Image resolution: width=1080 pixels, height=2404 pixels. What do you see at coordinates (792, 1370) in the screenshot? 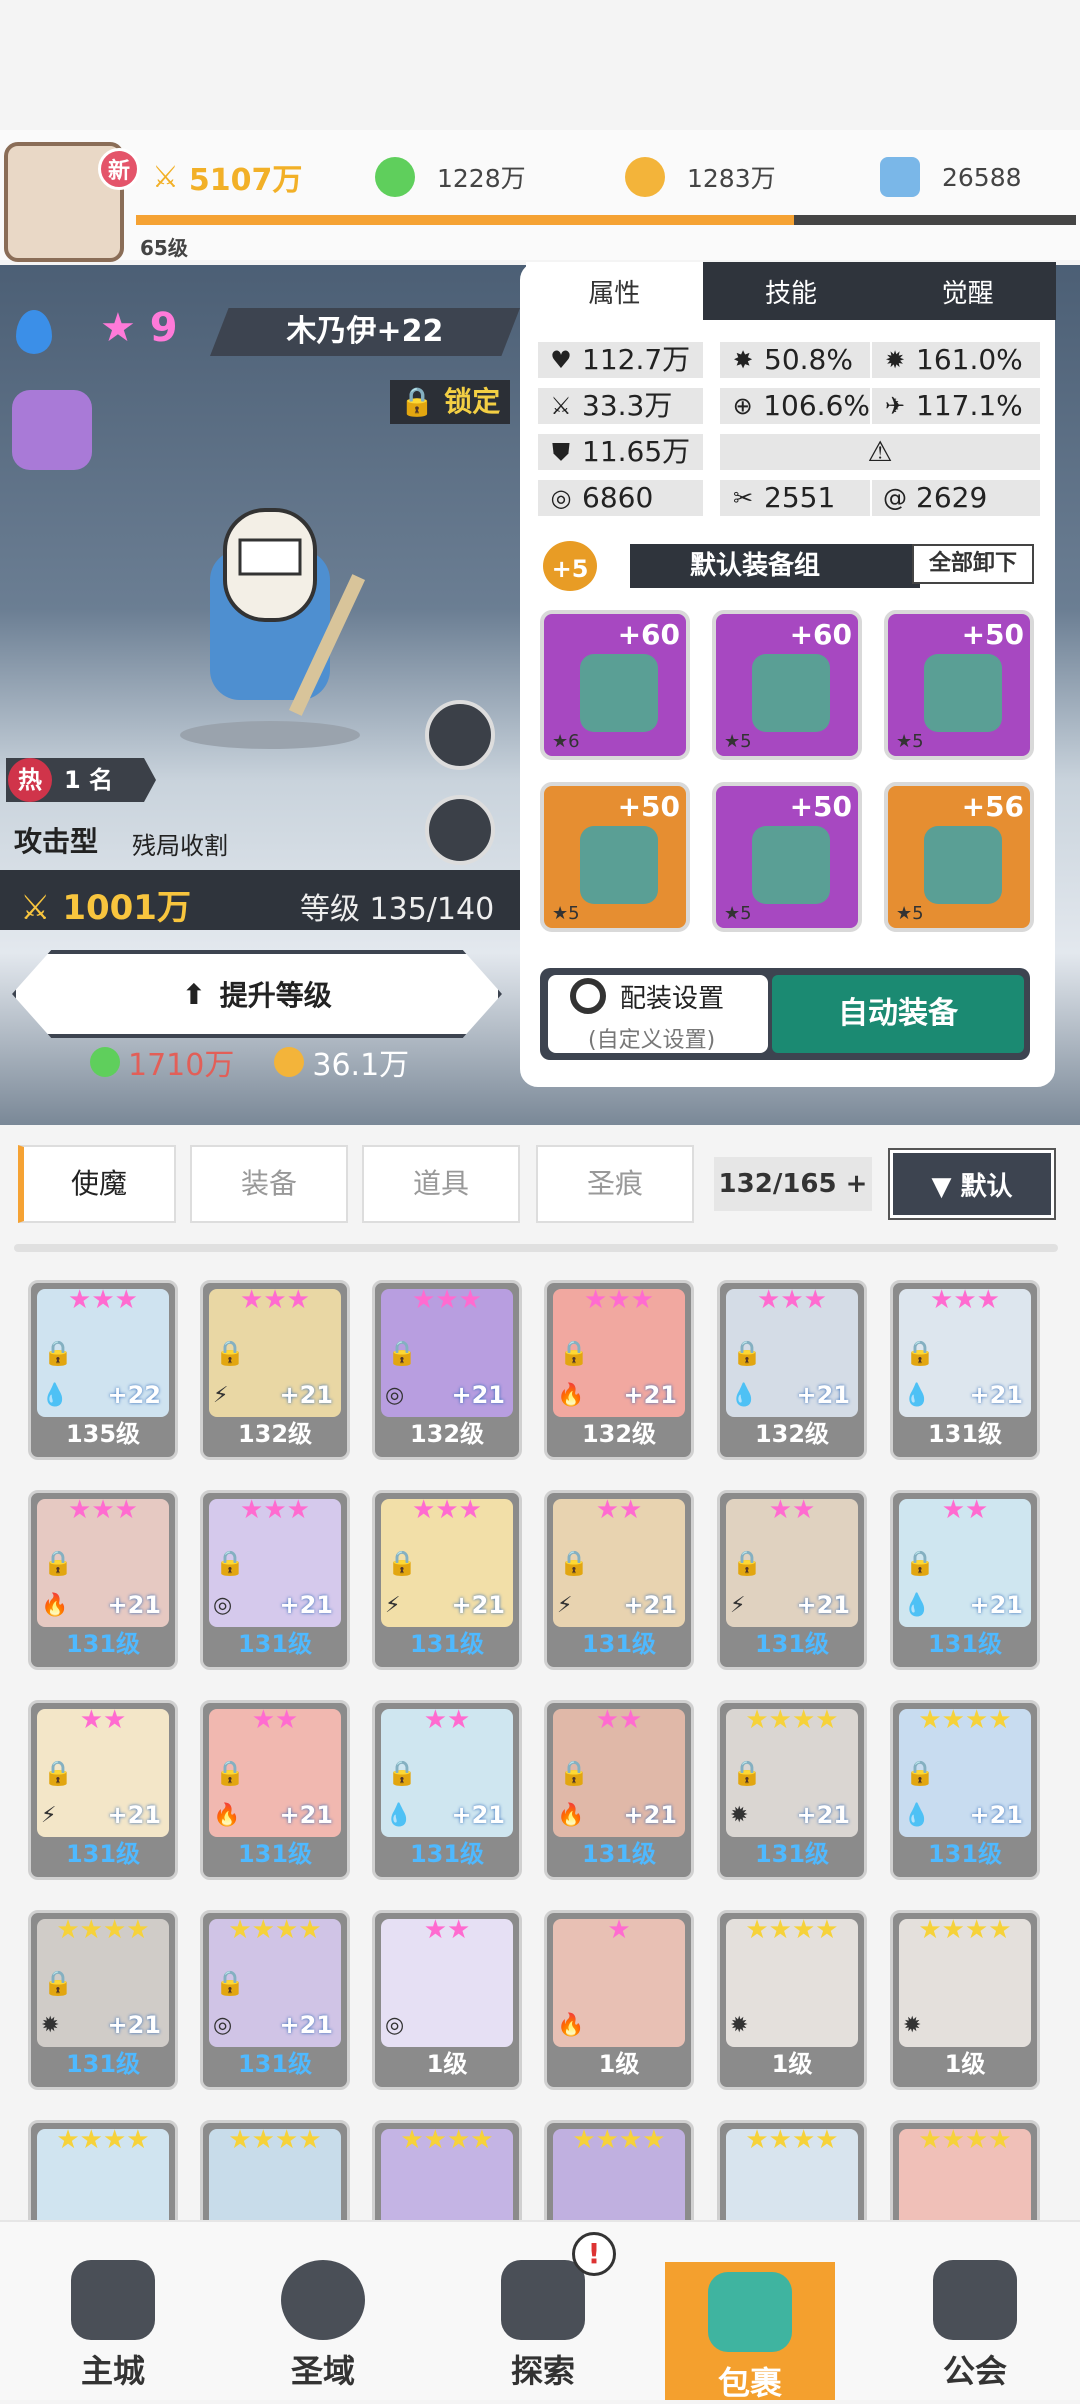
I see `hero-card: ★★★ 🔒 💧 +21 132级` at bounding box center [792, 1370].